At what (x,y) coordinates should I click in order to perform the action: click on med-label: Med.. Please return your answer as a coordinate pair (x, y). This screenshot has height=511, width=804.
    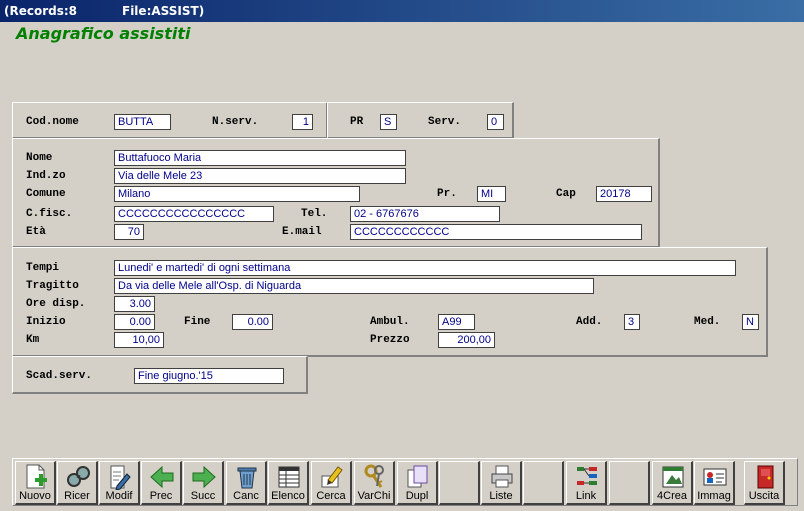
    Looking at the image, I should click on (707, 322).